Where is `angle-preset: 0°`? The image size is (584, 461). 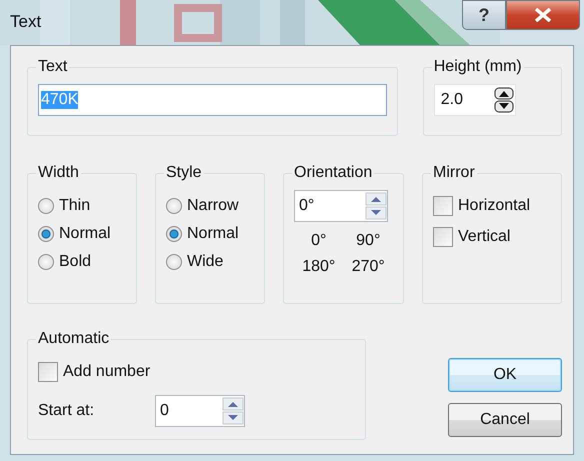 angle-preset: 0° is located at coordinates (318, 241).